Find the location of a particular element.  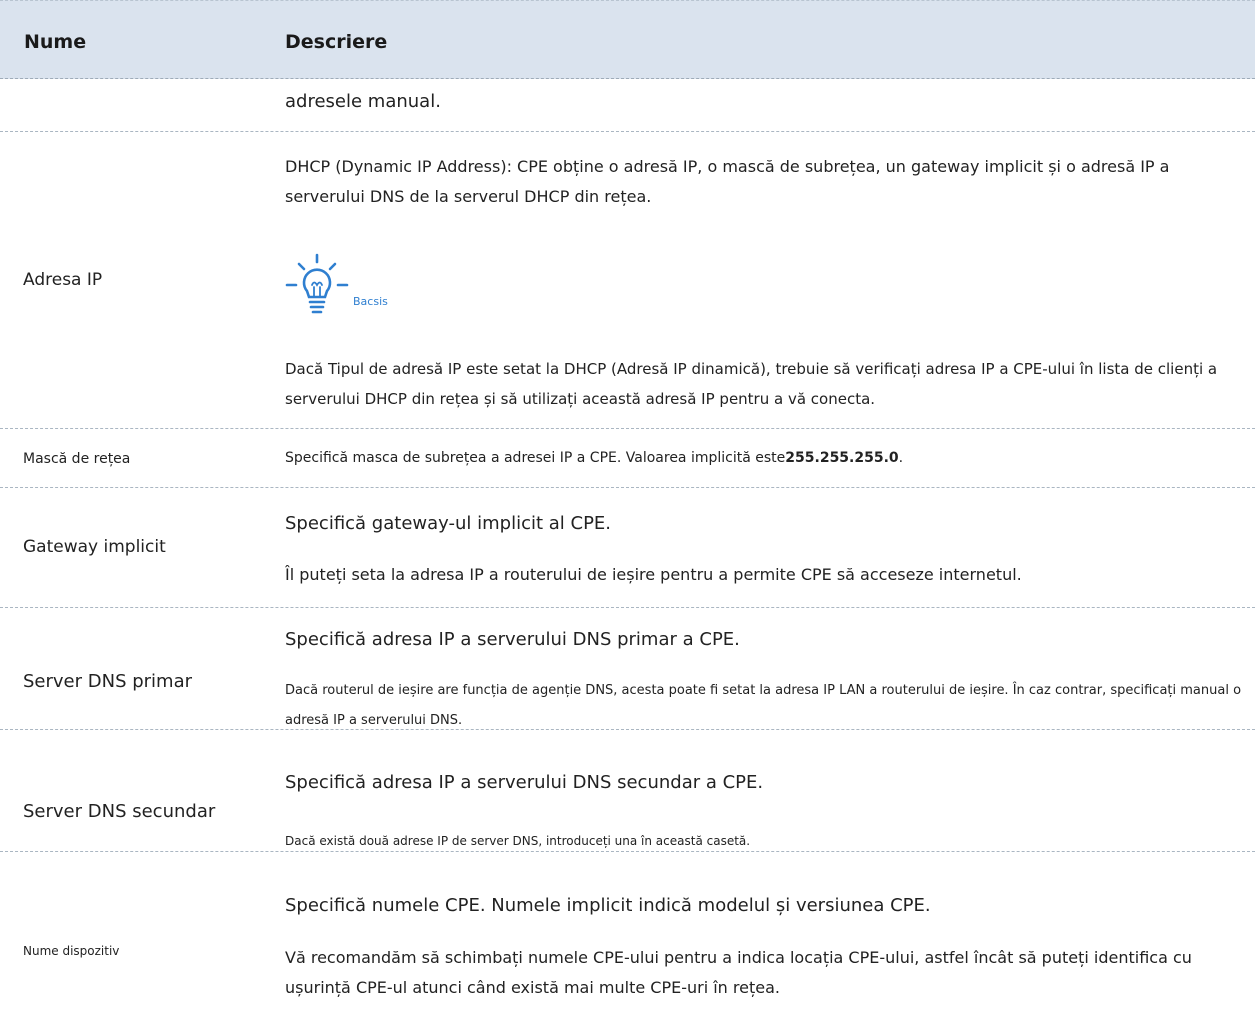

row-description: adresele manual. is located at coordinates (363, 101).